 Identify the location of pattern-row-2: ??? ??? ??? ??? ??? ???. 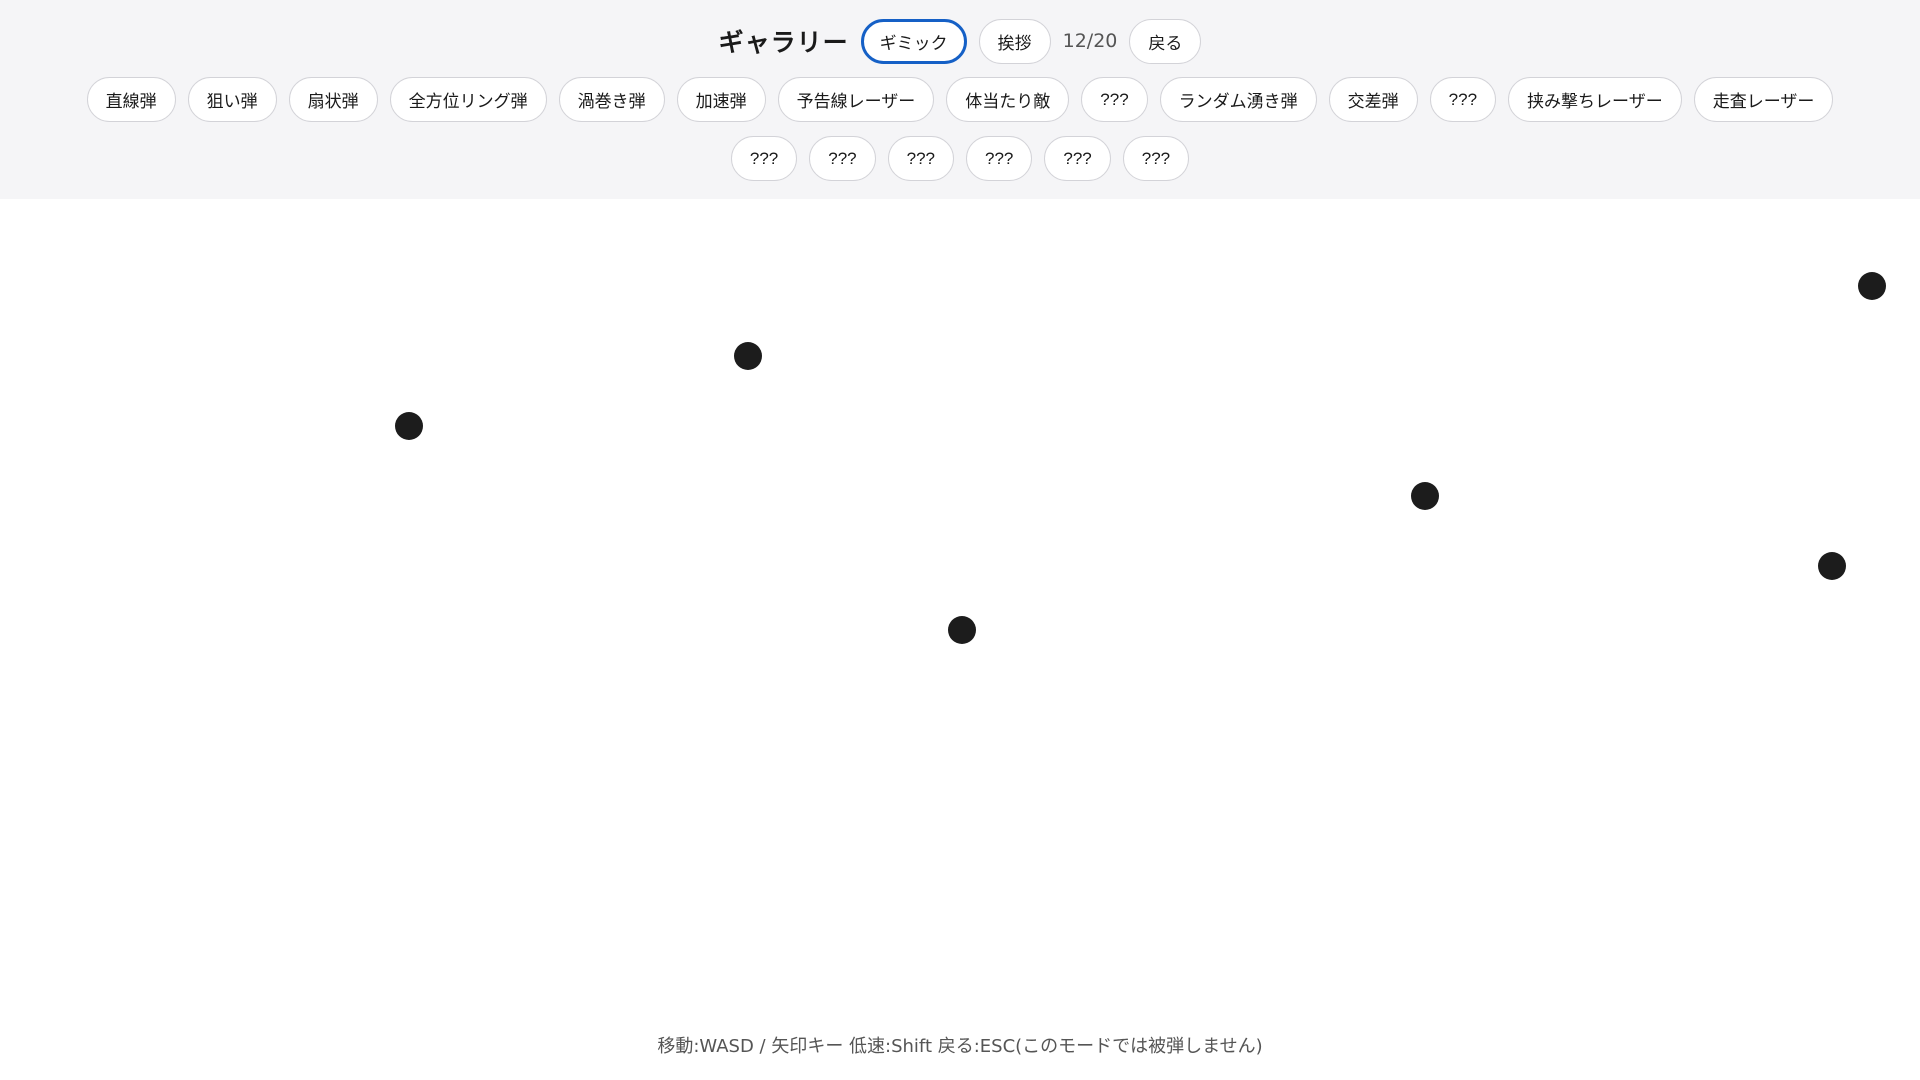
(960, 158).